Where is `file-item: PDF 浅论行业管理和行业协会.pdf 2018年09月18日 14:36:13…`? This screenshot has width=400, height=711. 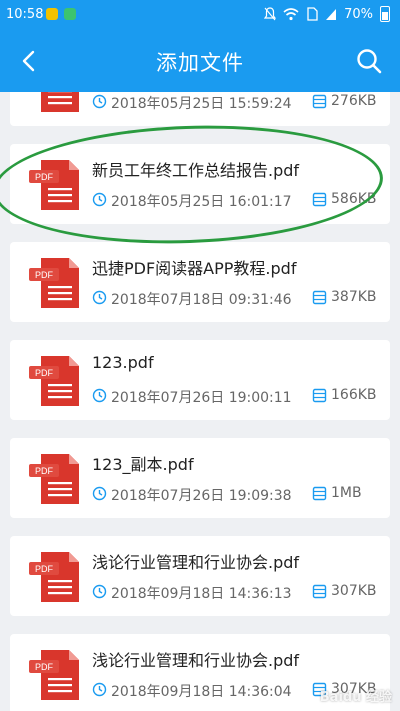
file-item: PDF 浅论行业管理和行业协会.pdf 2018年09月18日 14:36:13… is located at coordinates (200, 576).